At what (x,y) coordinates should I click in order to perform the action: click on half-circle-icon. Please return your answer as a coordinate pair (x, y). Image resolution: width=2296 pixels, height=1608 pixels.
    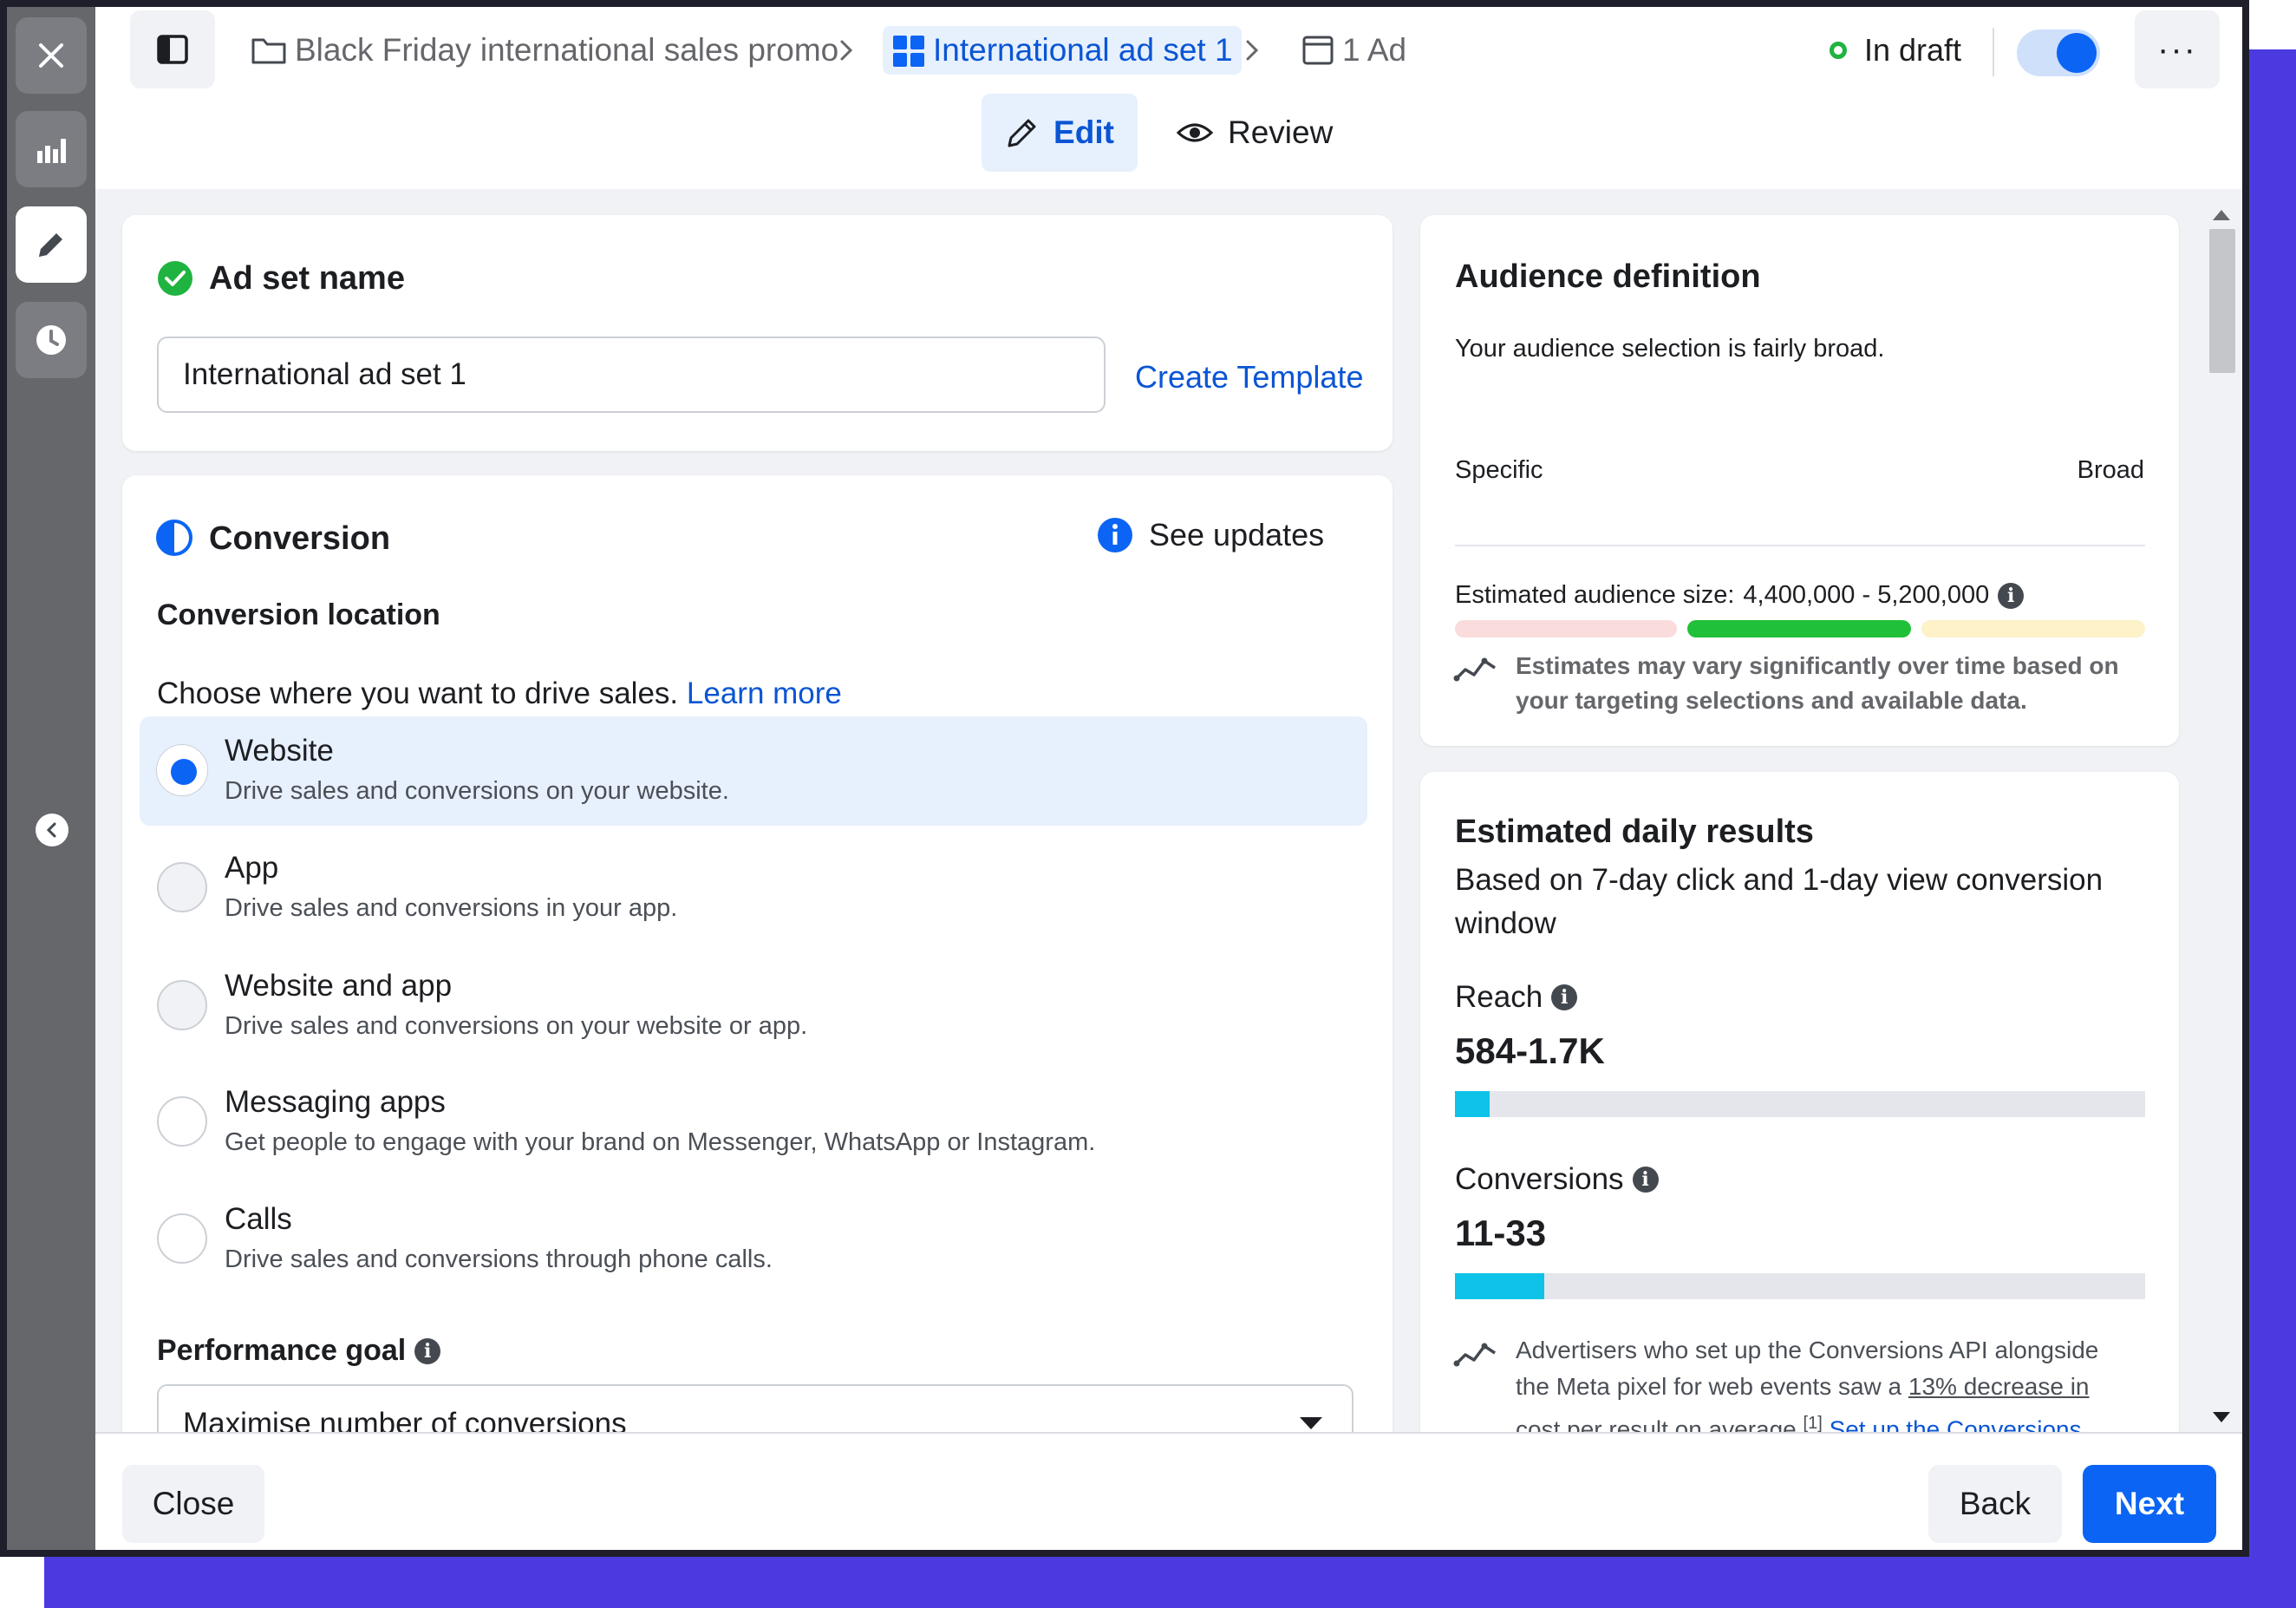
    Looking at the image, I should click on (174, 538).